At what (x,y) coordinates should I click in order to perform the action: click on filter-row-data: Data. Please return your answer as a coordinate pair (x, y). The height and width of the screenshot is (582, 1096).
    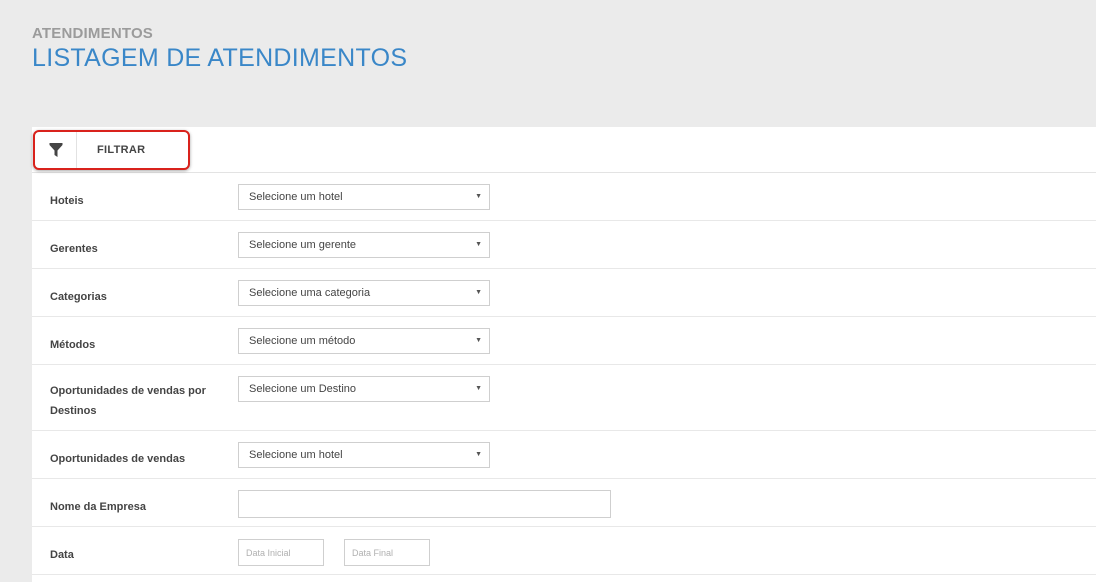
    Looking at the image, I should click on (564, 551).